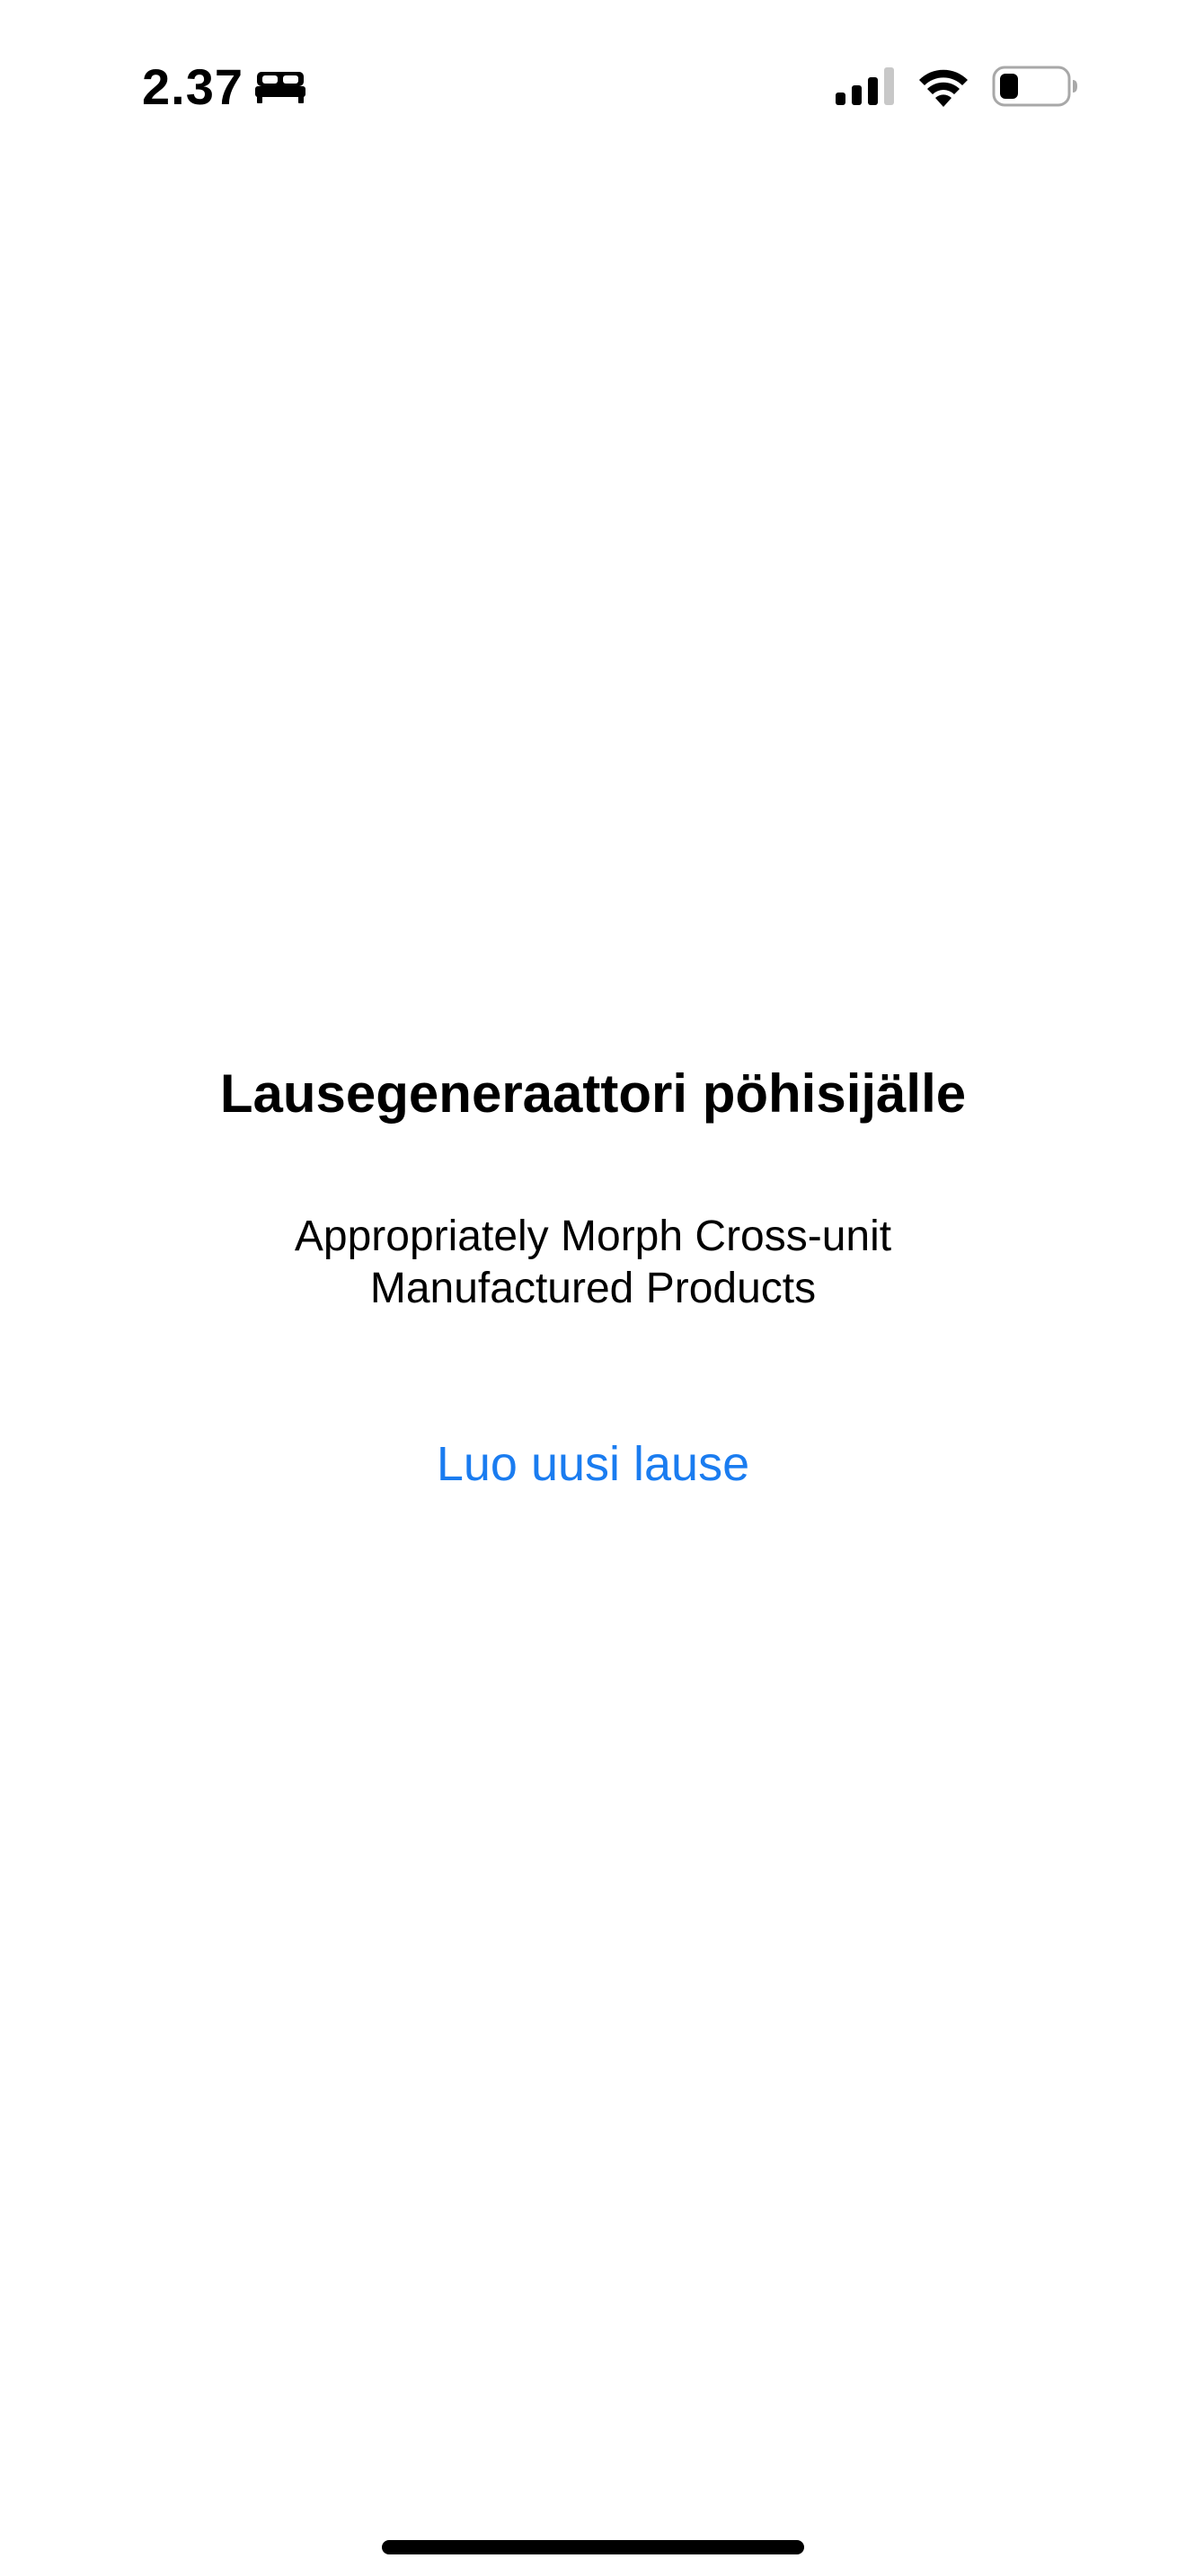 The height and width of the screenshot is (2576, 1186). I want to click on bed-icon, so click(280, 87).